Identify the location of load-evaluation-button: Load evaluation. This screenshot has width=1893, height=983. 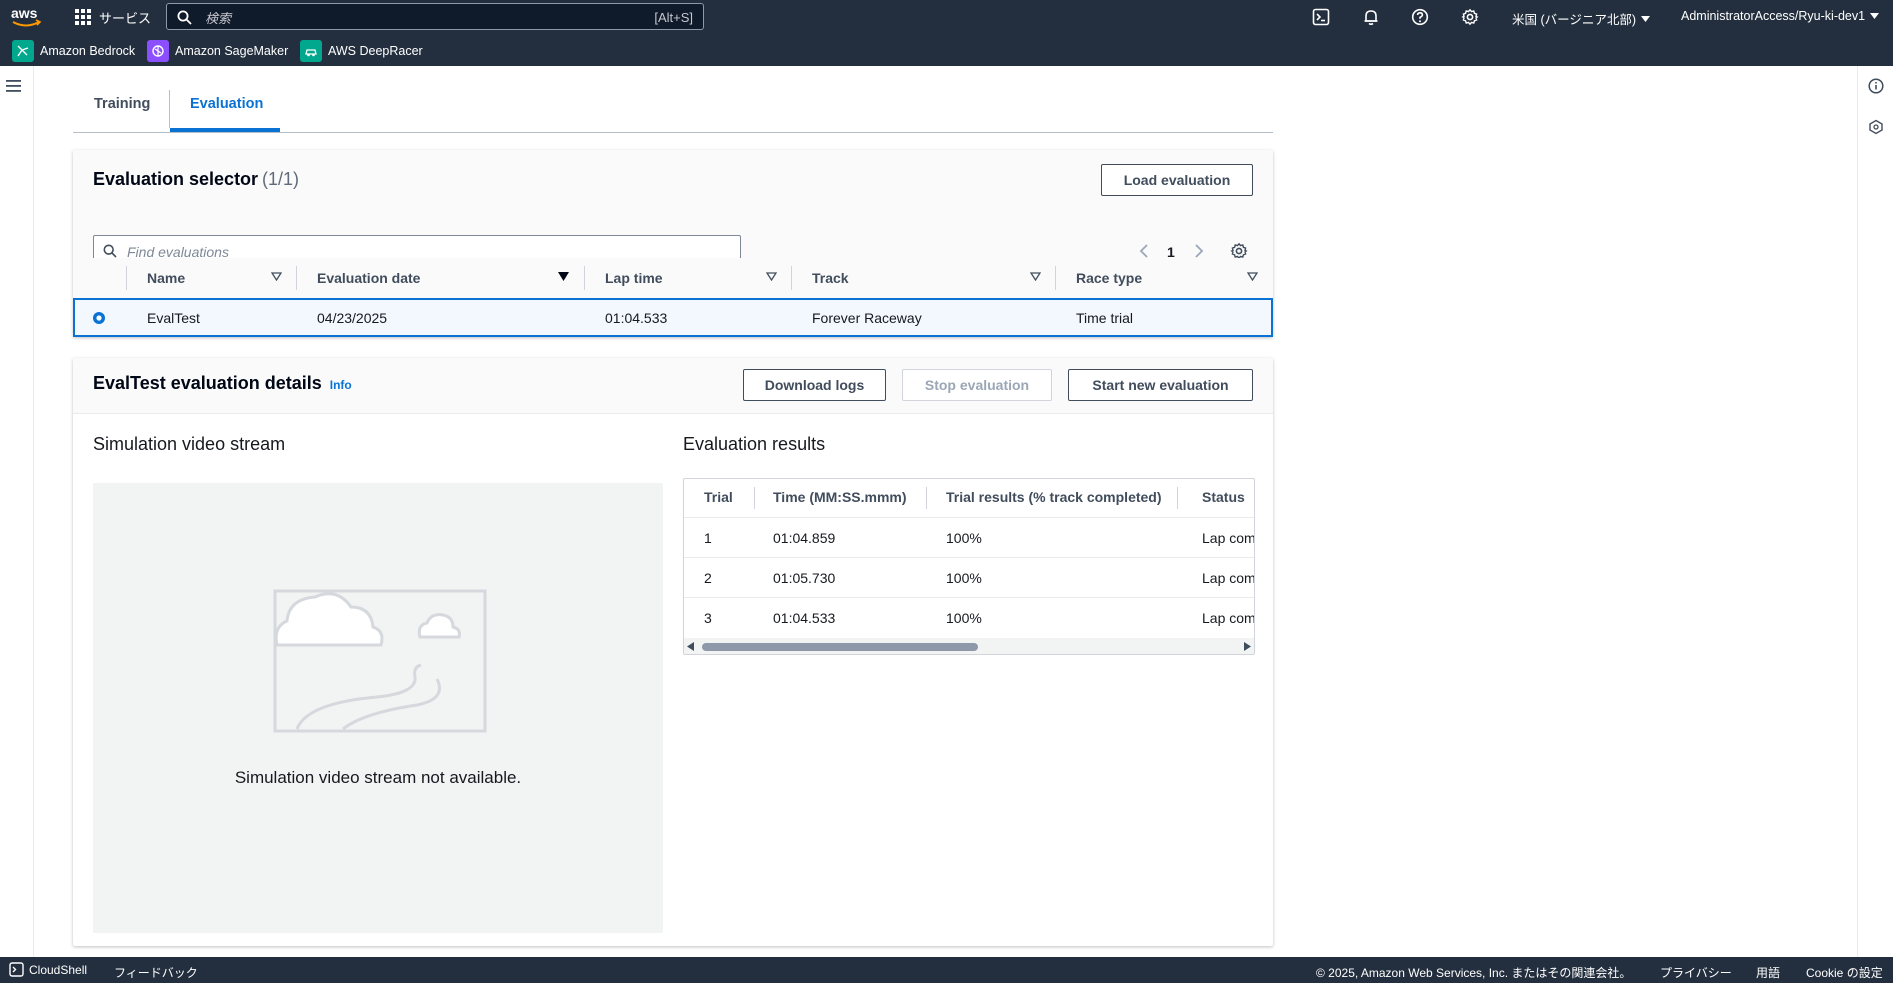
(1177, 180).